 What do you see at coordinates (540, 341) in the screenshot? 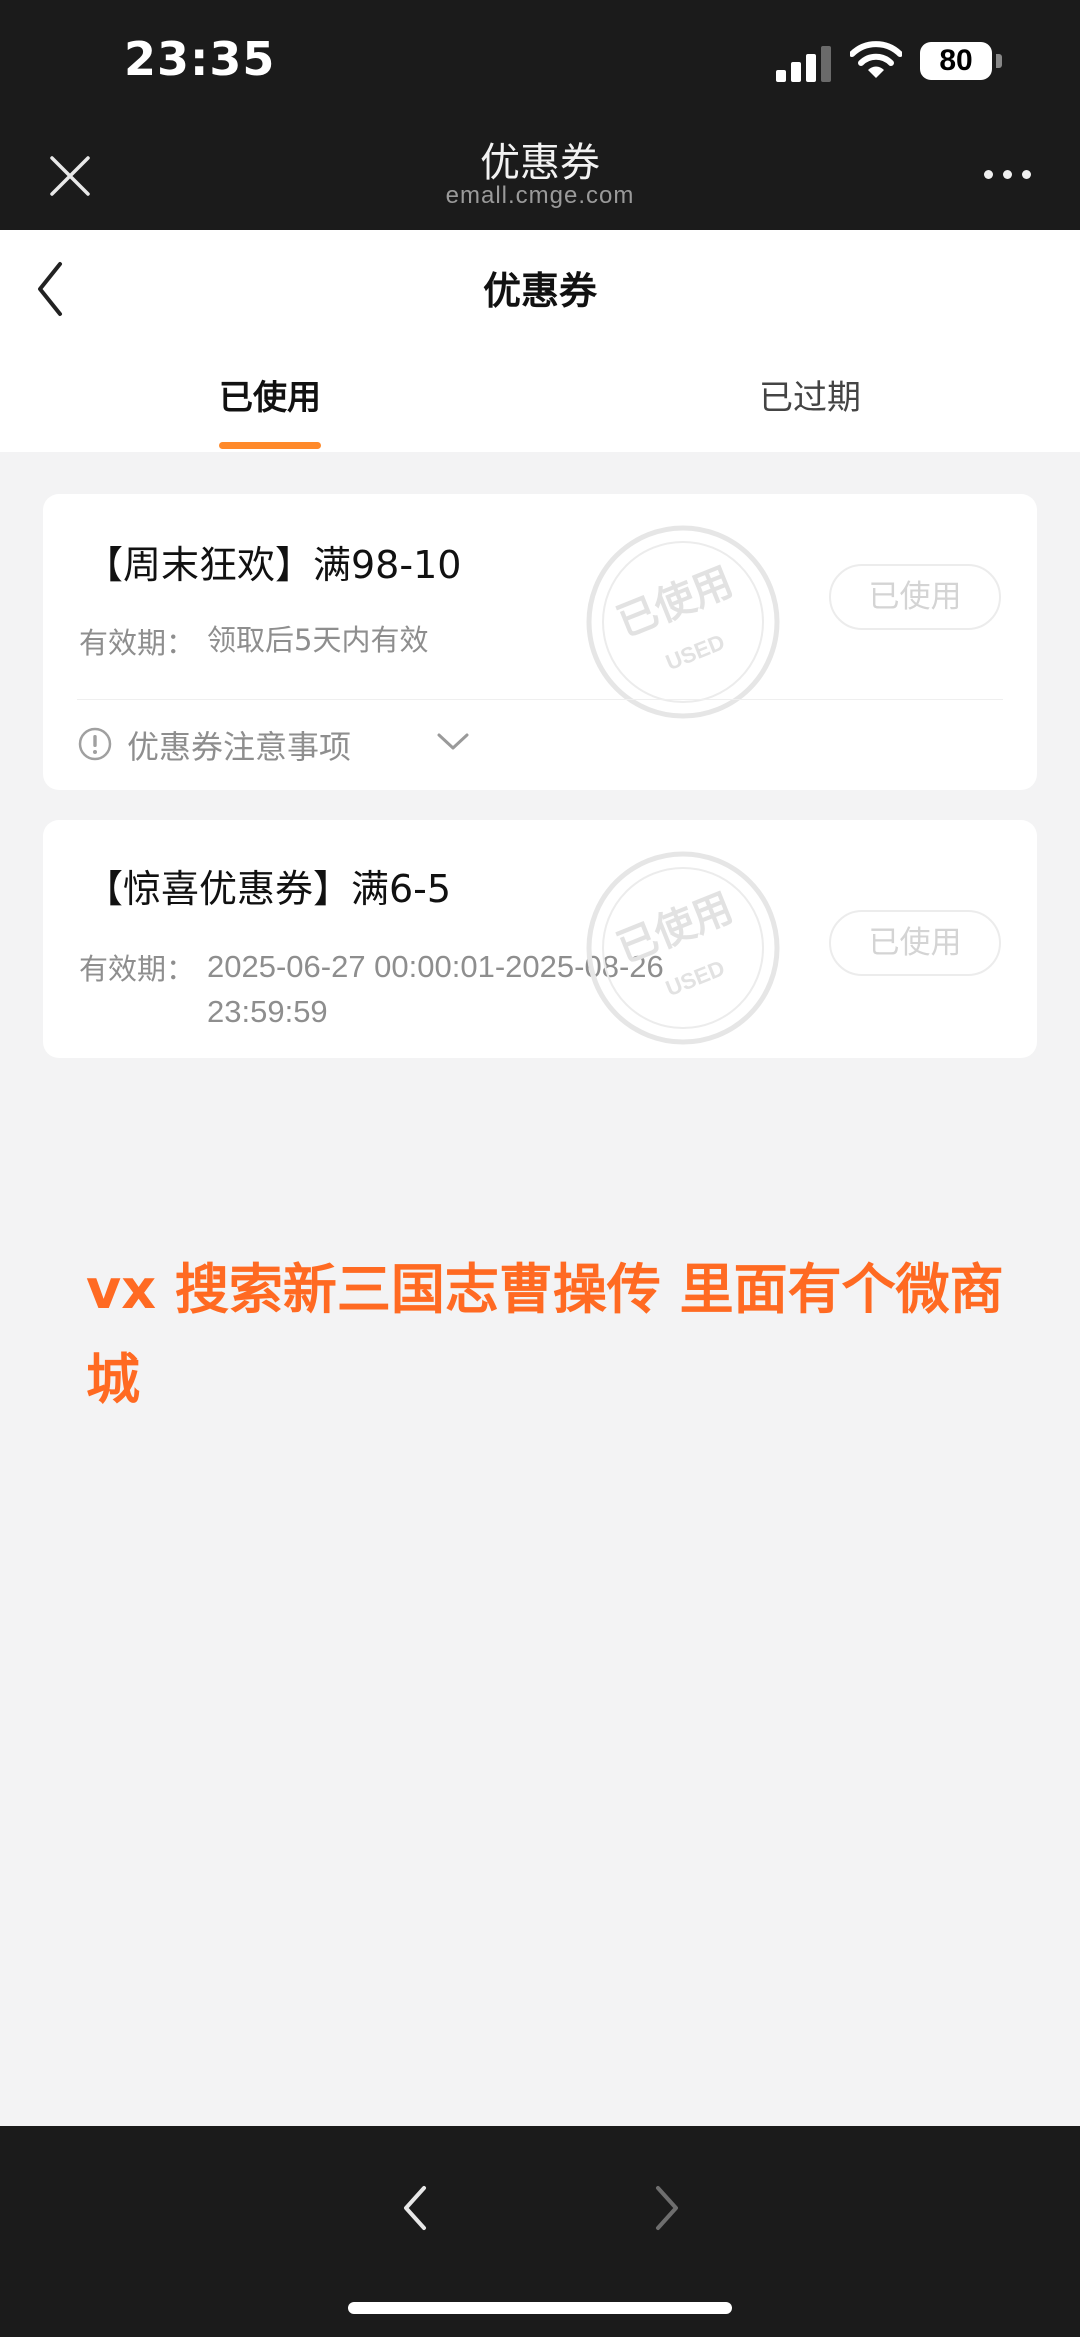
I see `page-header: 优惠券 已使用 已过期` at bounding box center [540, 341].